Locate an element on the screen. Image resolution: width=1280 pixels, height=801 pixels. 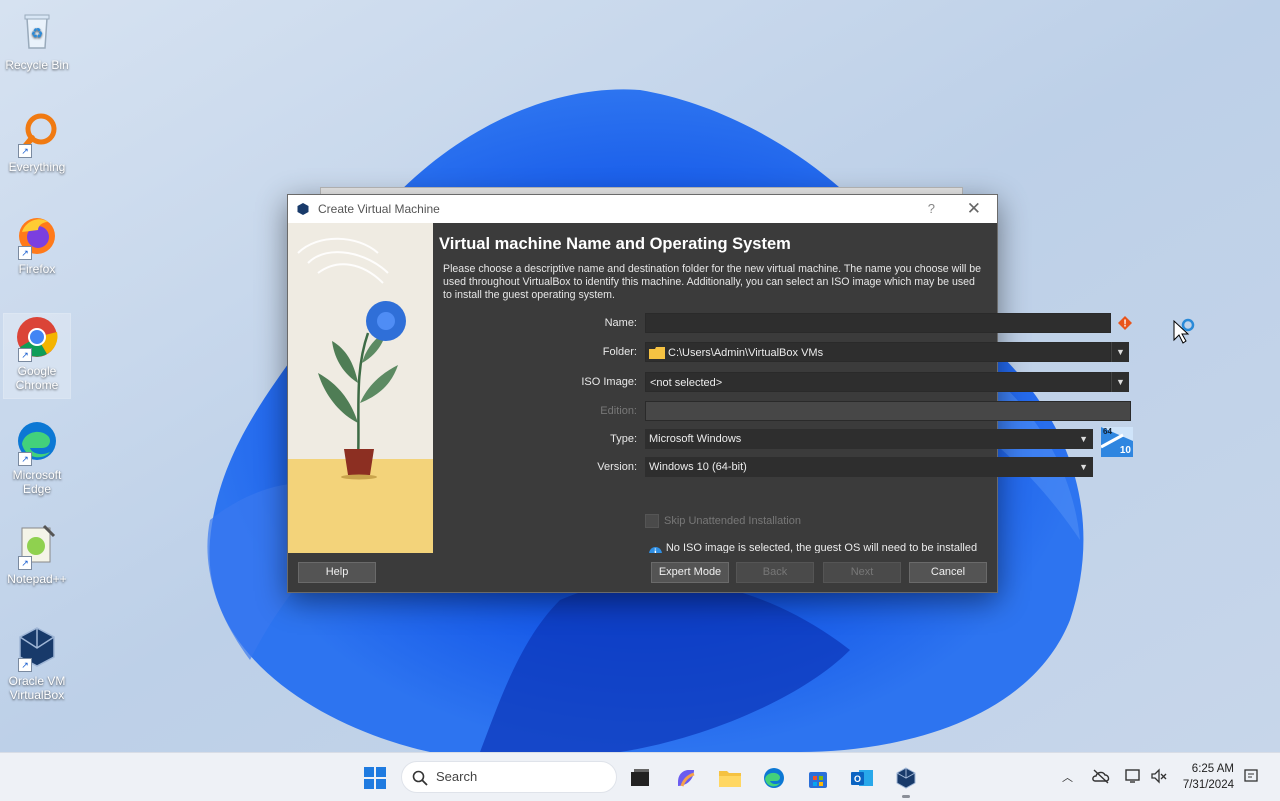
clock-date: 7/31/2024 is located at coordinates (1208, 785).